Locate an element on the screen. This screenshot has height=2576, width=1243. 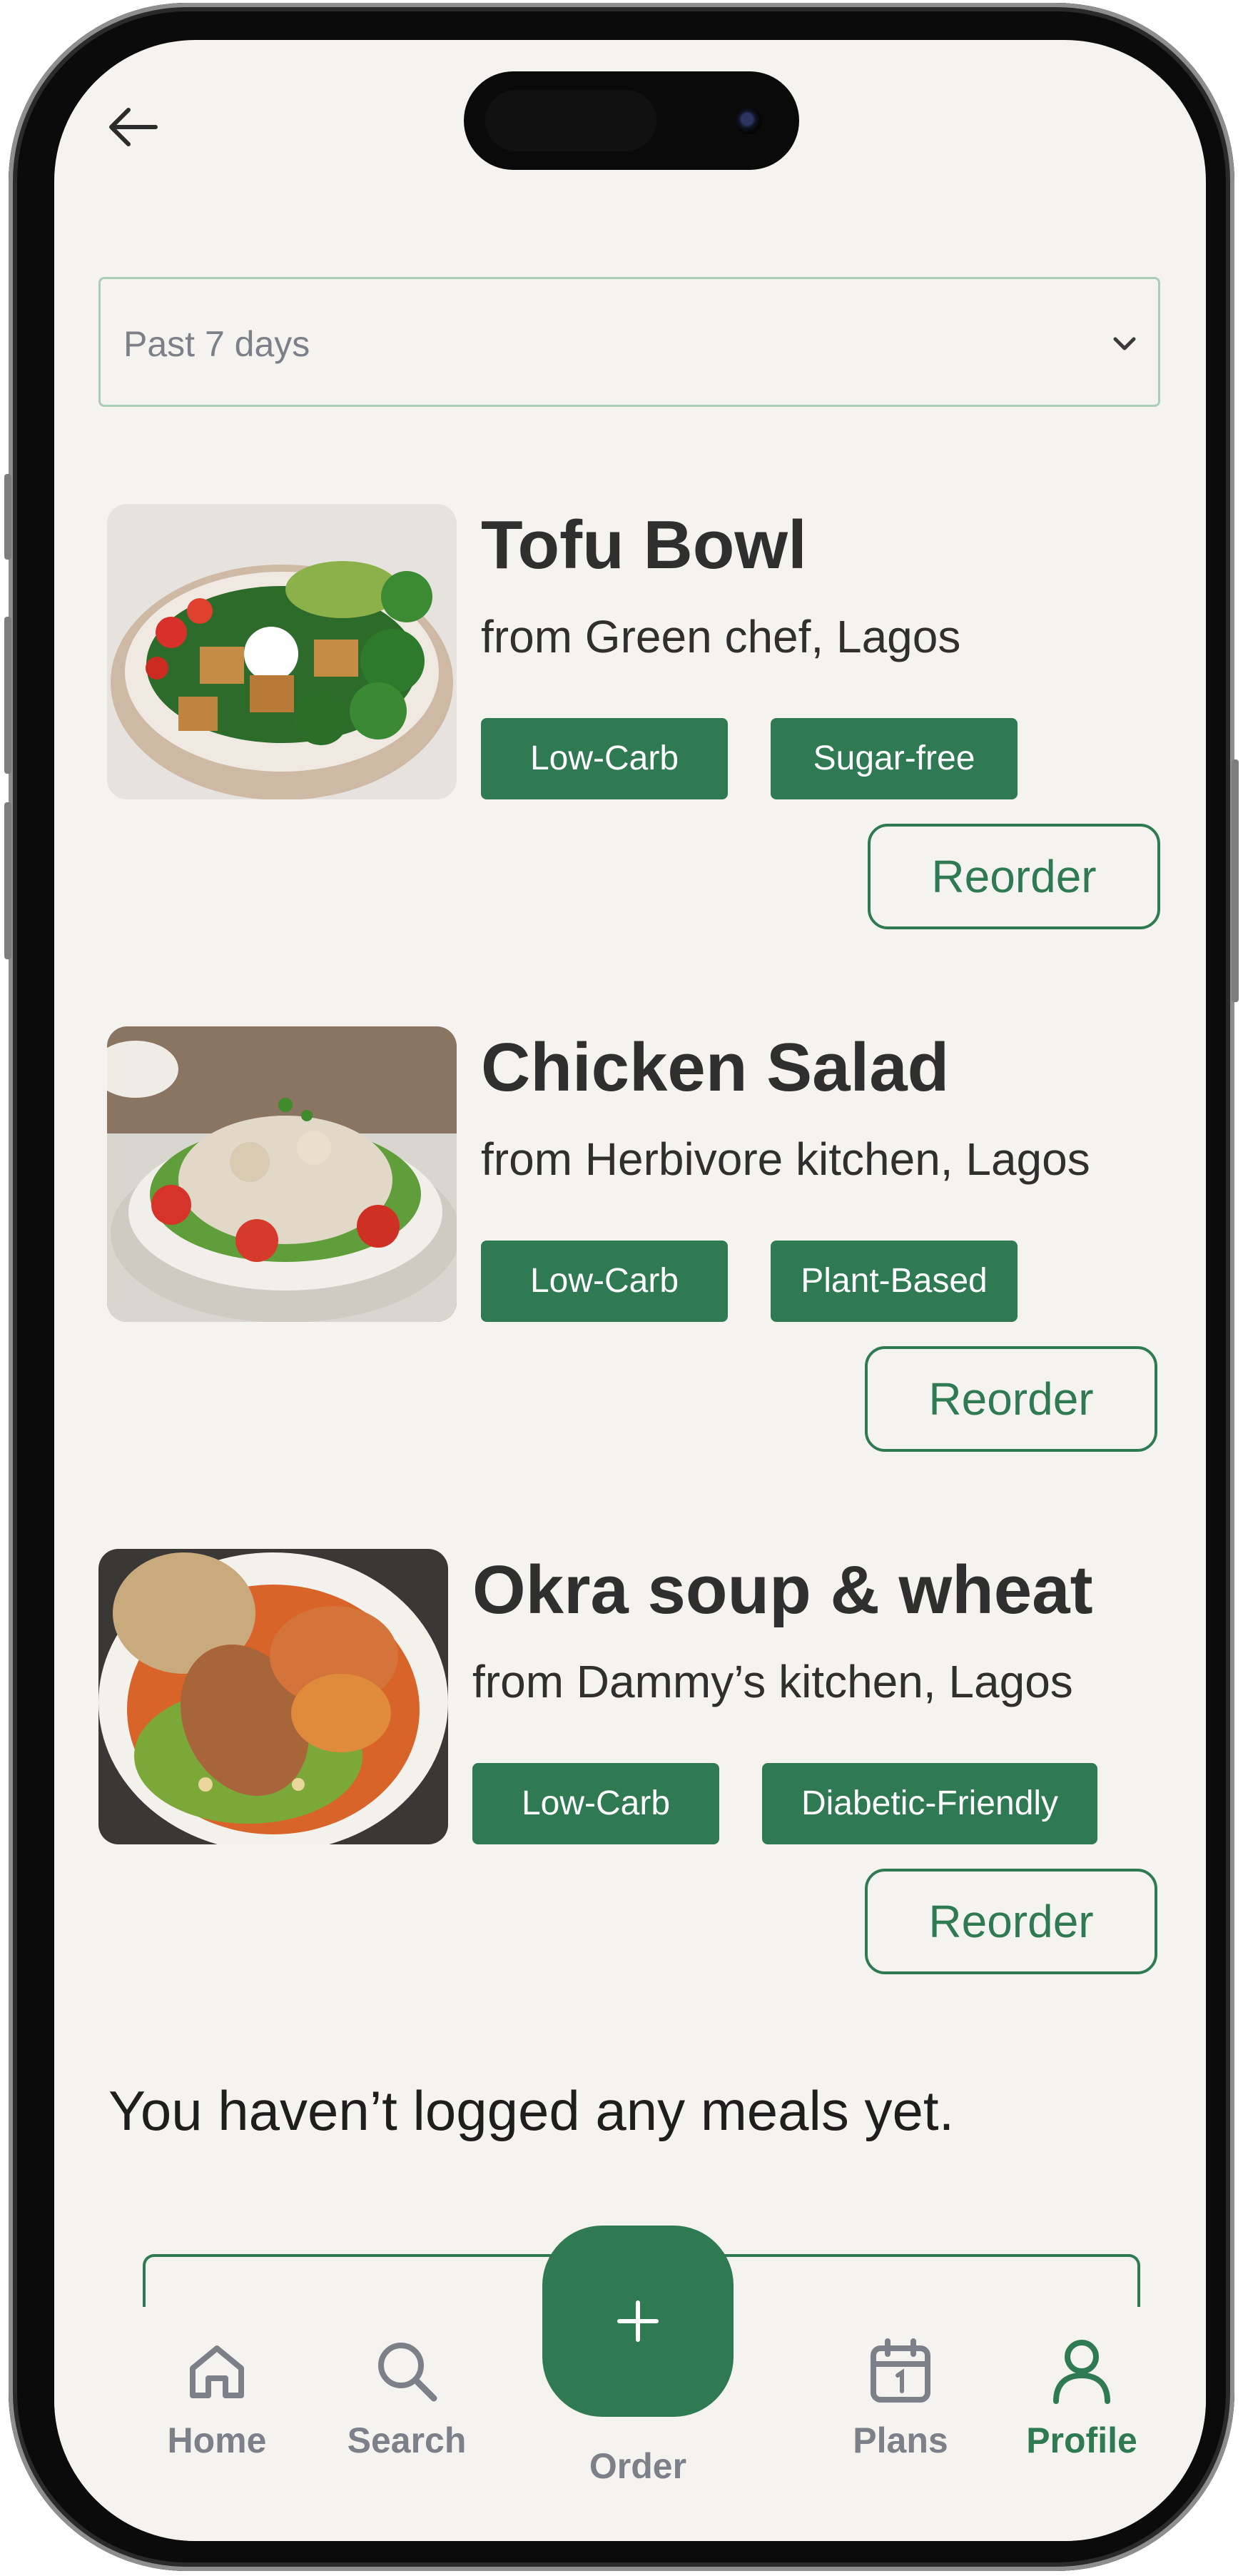
chevron-down-icon is located at coordinates (1124, 343).